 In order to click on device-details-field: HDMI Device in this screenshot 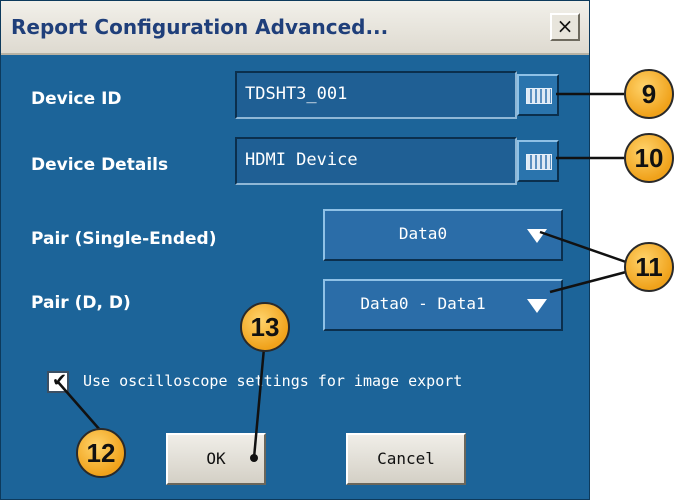, I will do `click(376, 161)`.